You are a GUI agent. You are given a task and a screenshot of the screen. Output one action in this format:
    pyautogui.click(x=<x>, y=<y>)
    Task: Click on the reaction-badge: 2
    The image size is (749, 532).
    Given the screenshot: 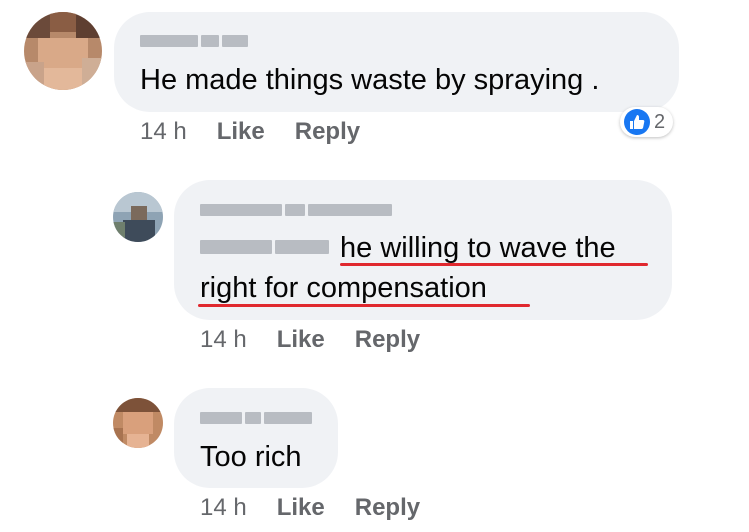 What is the action you would take?
    pyautogui.click(x=647, y=122)
    